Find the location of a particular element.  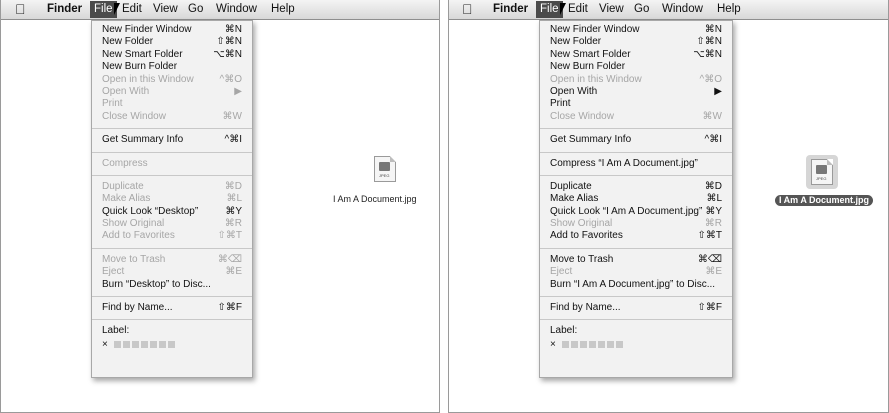

menu-item-shortcut: ⌥⌘N is located at coordinates (707, 54).